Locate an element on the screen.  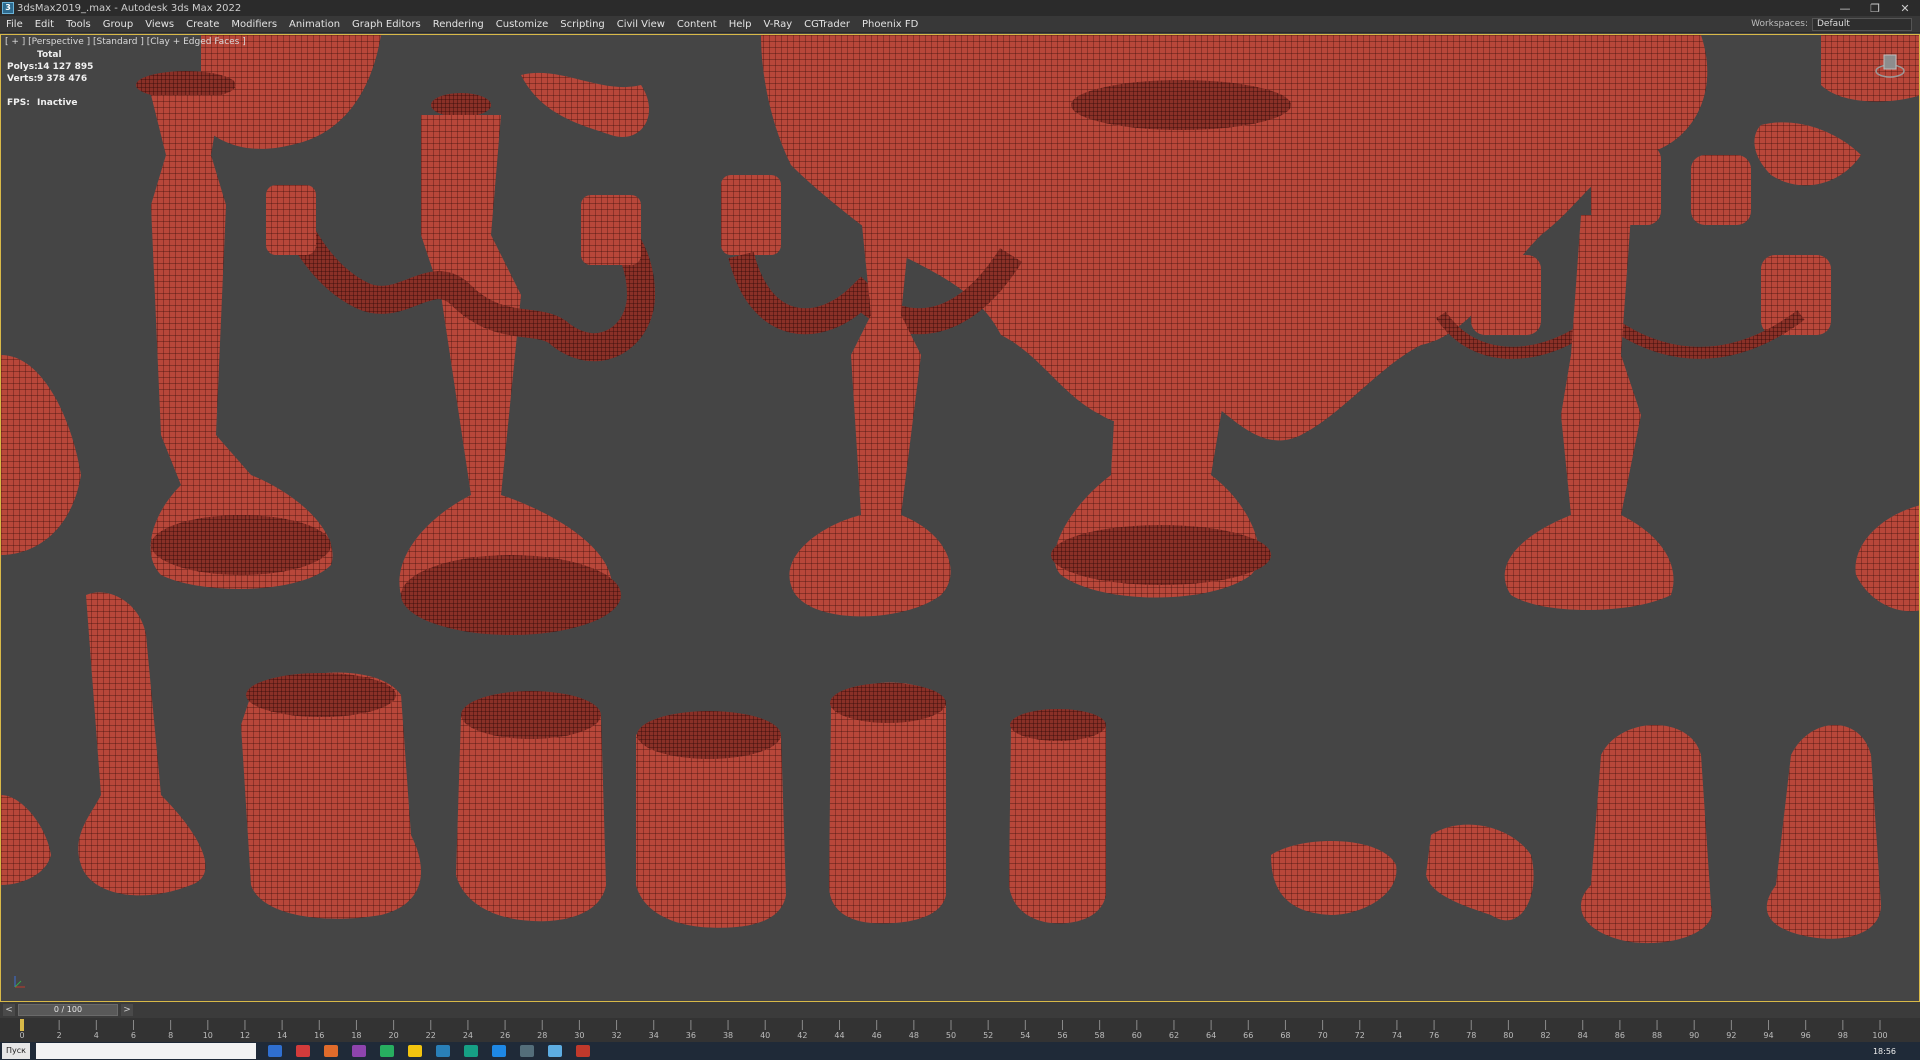
track-tick-label: 68 is located at coordinates (1285, 1035).